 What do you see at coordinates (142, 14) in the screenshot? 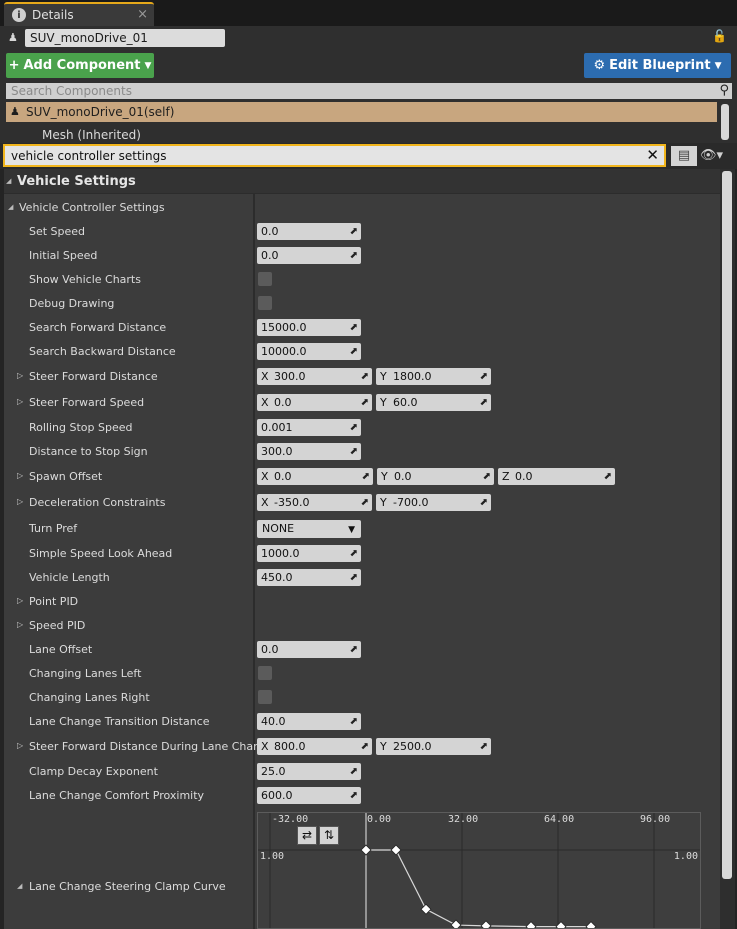
I see `close-icon: ×` at bounding box center [142, 14].